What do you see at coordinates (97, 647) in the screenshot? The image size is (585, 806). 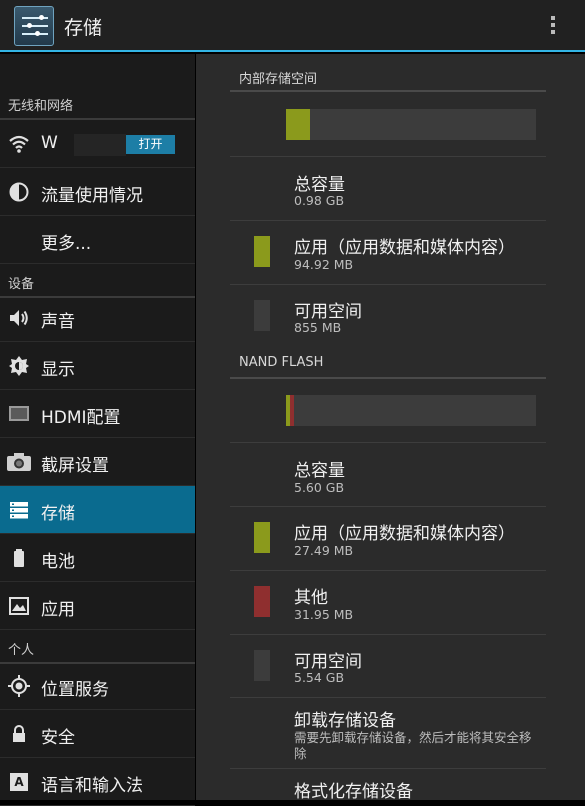 I see `section-header-personal: 个人` at bounding box center [97, 647].